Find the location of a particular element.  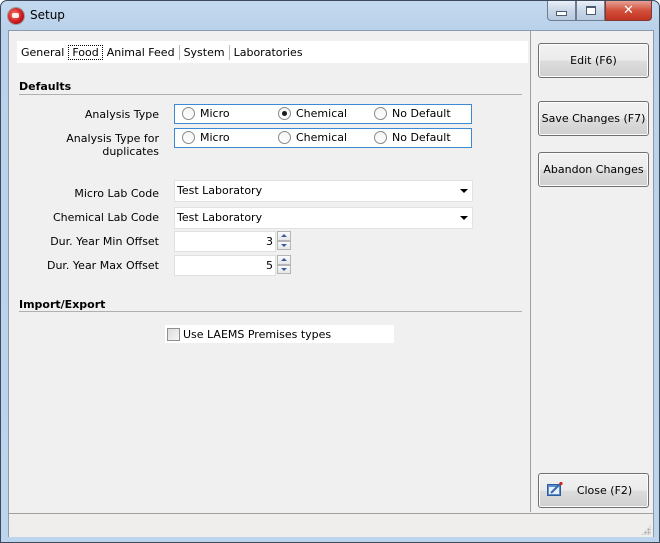

window-title: Setup is located at coordinates (47, 15).